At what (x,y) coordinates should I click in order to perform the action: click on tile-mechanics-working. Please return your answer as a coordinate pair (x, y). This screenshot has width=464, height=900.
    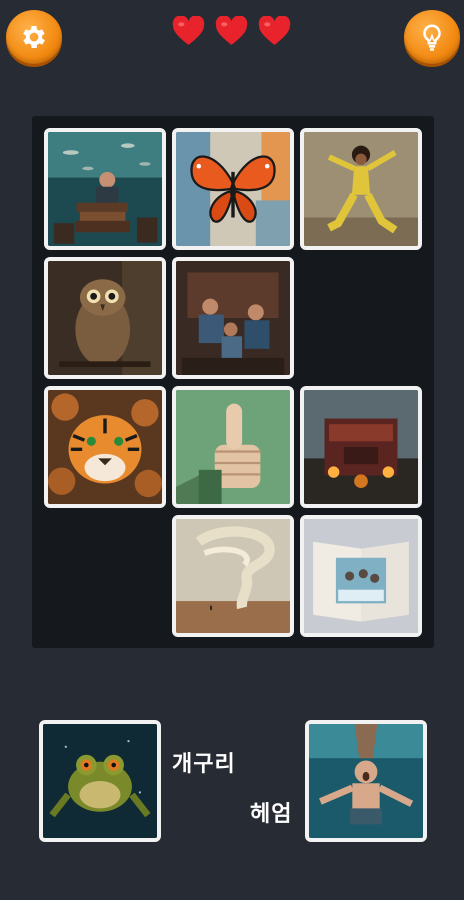
    Looking at the image, I should click on (233, 318).